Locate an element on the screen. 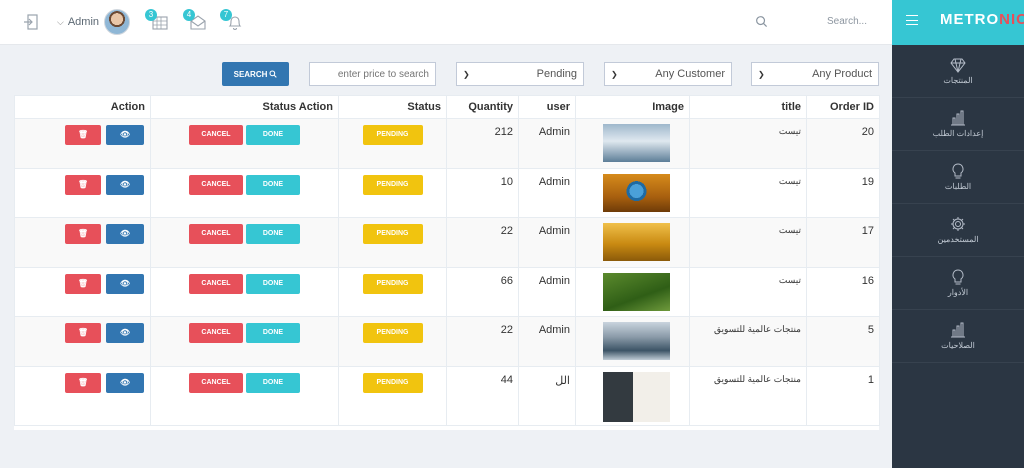 The image size is (1024, 468). logo-part1: METRO is located at coordinates (970, 19).